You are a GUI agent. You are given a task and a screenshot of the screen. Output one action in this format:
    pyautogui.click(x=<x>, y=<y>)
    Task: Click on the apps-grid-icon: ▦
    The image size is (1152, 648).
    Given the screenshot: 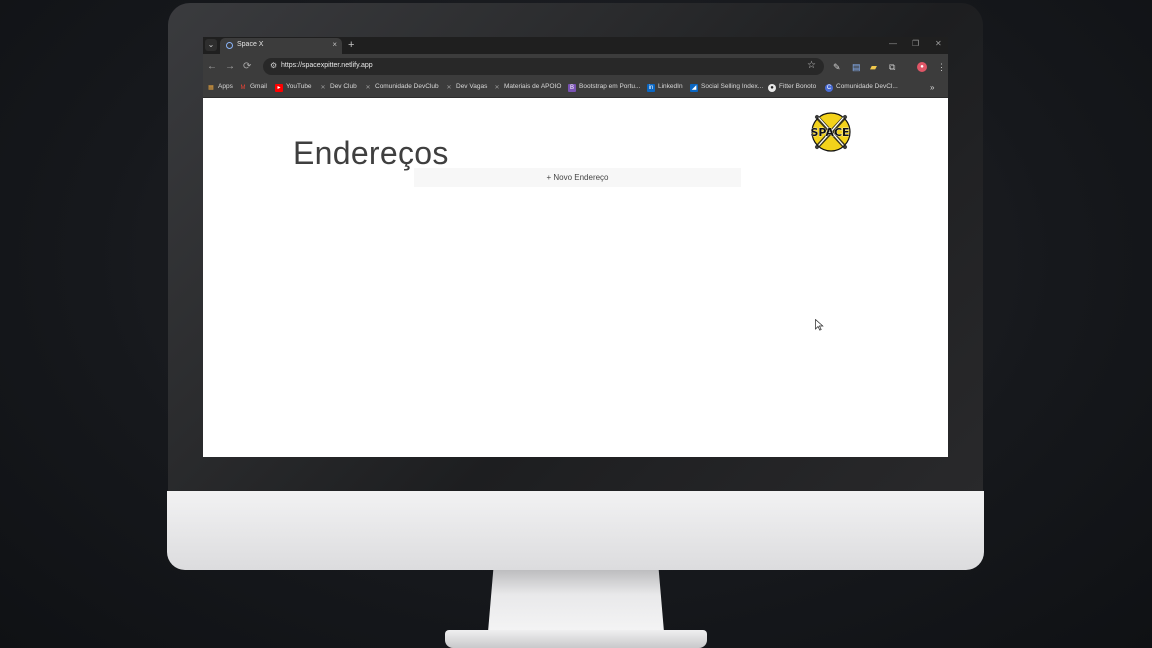 What is the action you would take?
    pyautogui.click(x=211, y=88)
    